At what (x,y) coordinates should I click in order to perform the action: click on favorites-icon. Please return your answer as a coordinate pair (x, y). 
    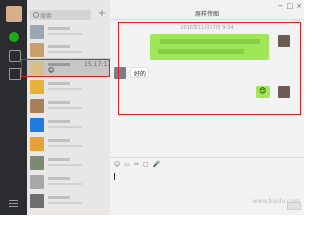
    Looking at the image, I should click on (15, 74).